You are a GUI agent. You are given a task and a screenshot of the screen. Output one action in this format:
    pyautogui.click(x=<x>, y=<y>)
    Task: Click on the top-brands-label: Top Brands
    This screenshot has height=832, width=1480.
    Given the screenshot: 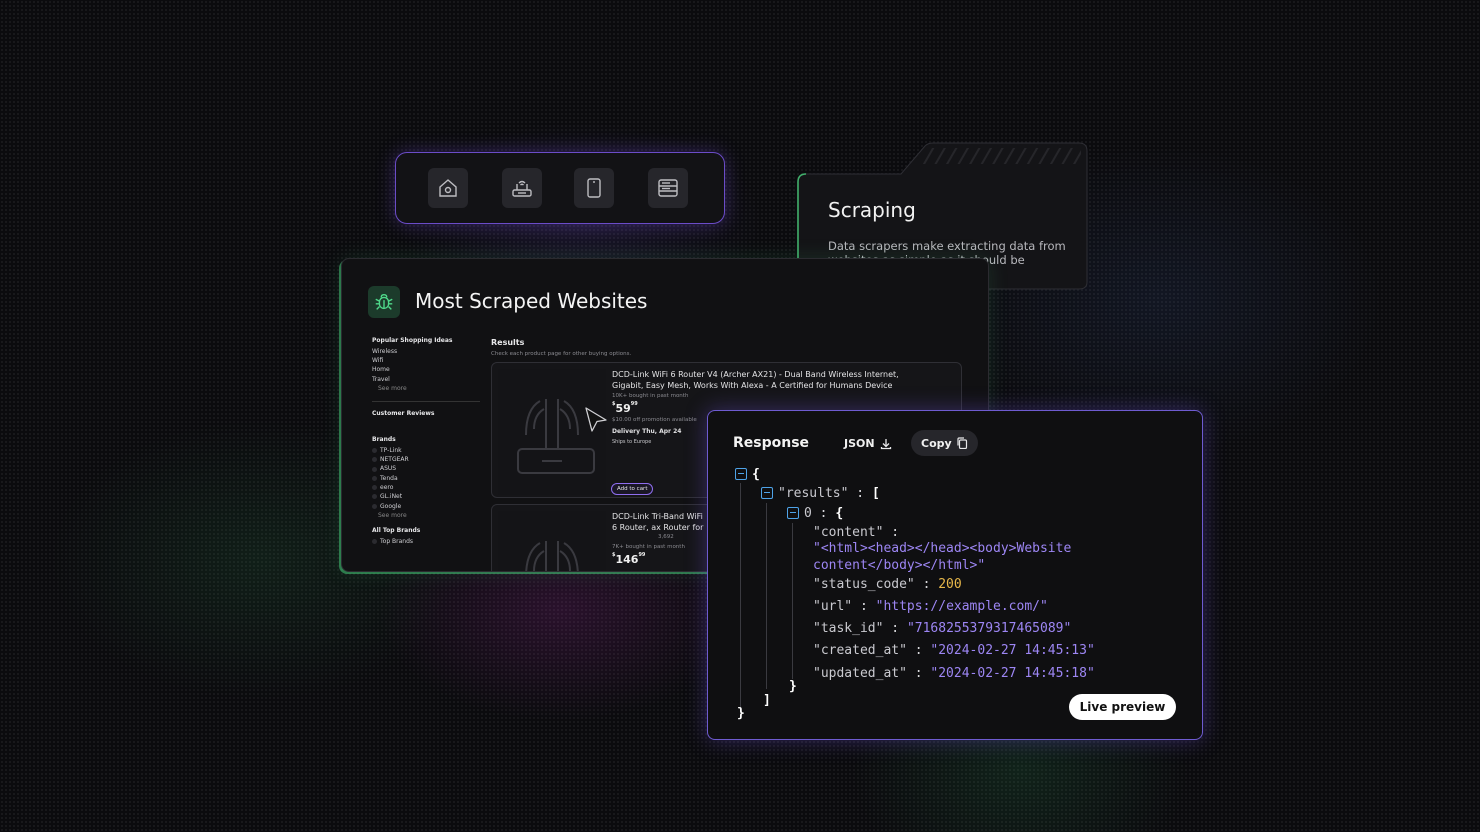 What is the action you would take?
    pyautogui.click(x=397, y=541)
    